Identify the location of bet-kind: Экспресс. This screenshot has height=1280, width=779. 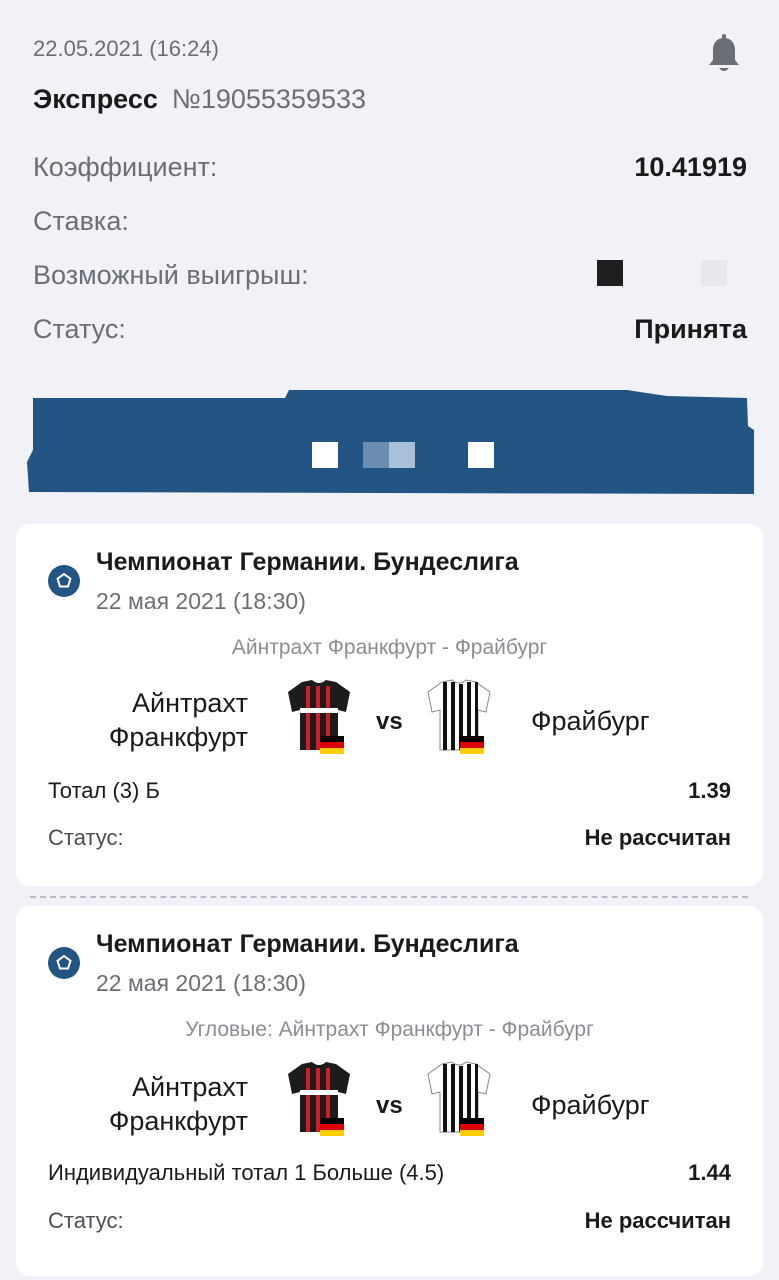
(95, 99).